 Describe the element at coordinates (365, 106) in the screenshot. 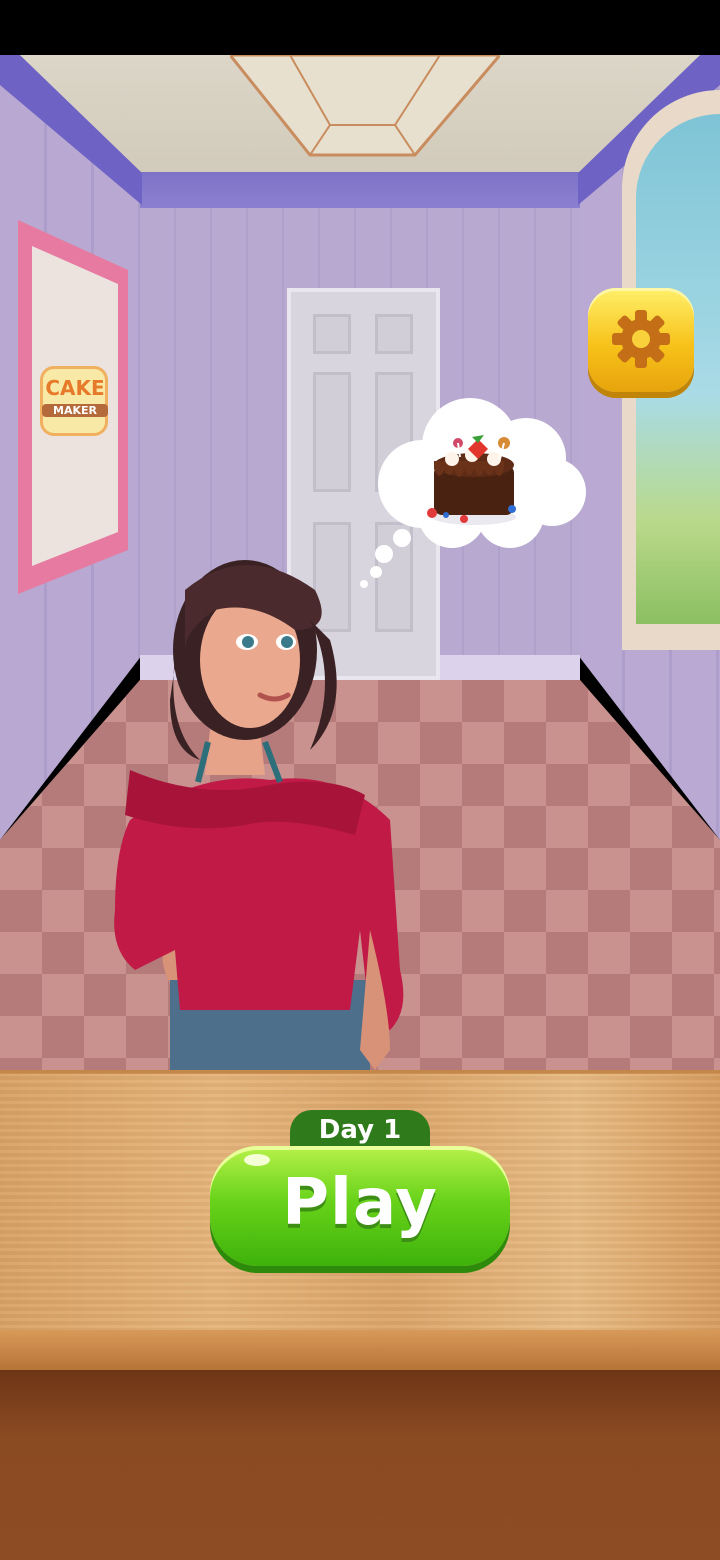

I see `ceiling-light-icon` at that location.